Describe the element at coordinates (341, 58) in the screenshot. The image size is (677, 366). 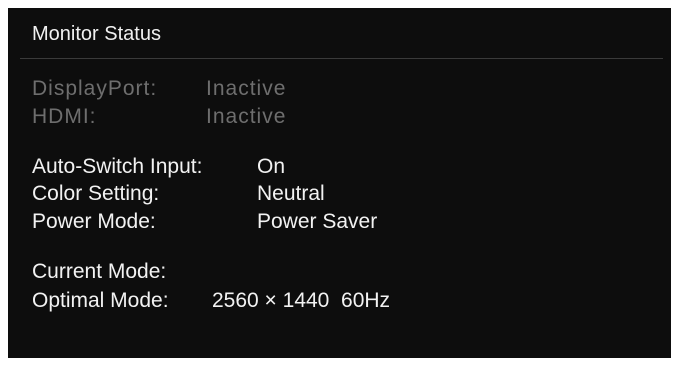
I see `title-divider` at that location.